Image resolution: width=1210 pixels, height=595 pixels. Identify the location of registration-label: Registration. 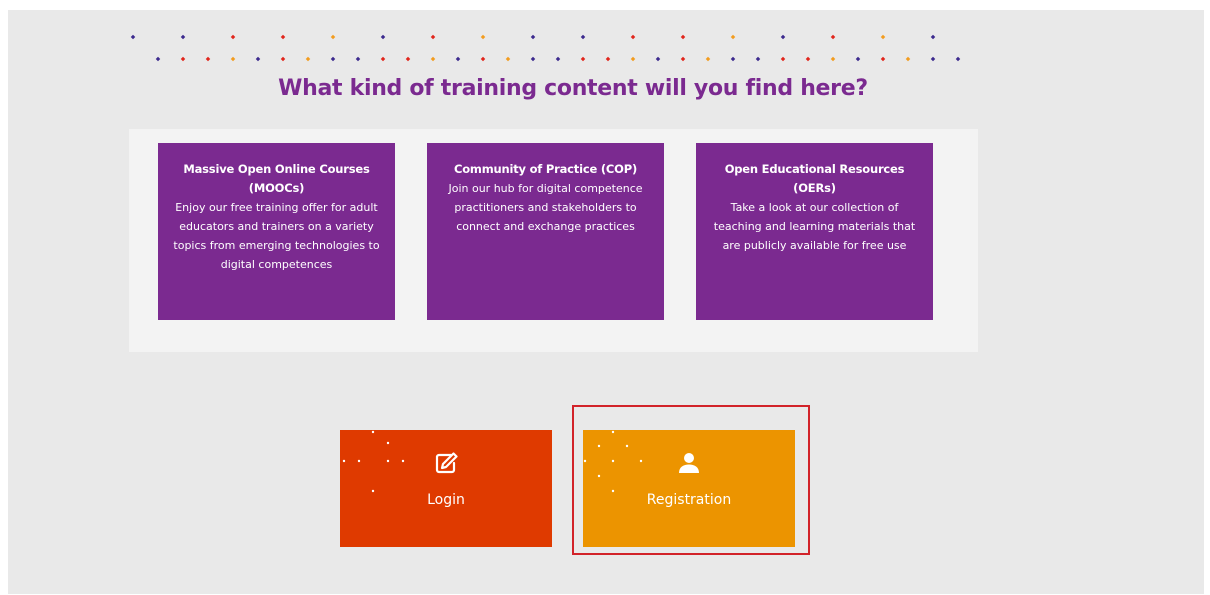
(689, 500).